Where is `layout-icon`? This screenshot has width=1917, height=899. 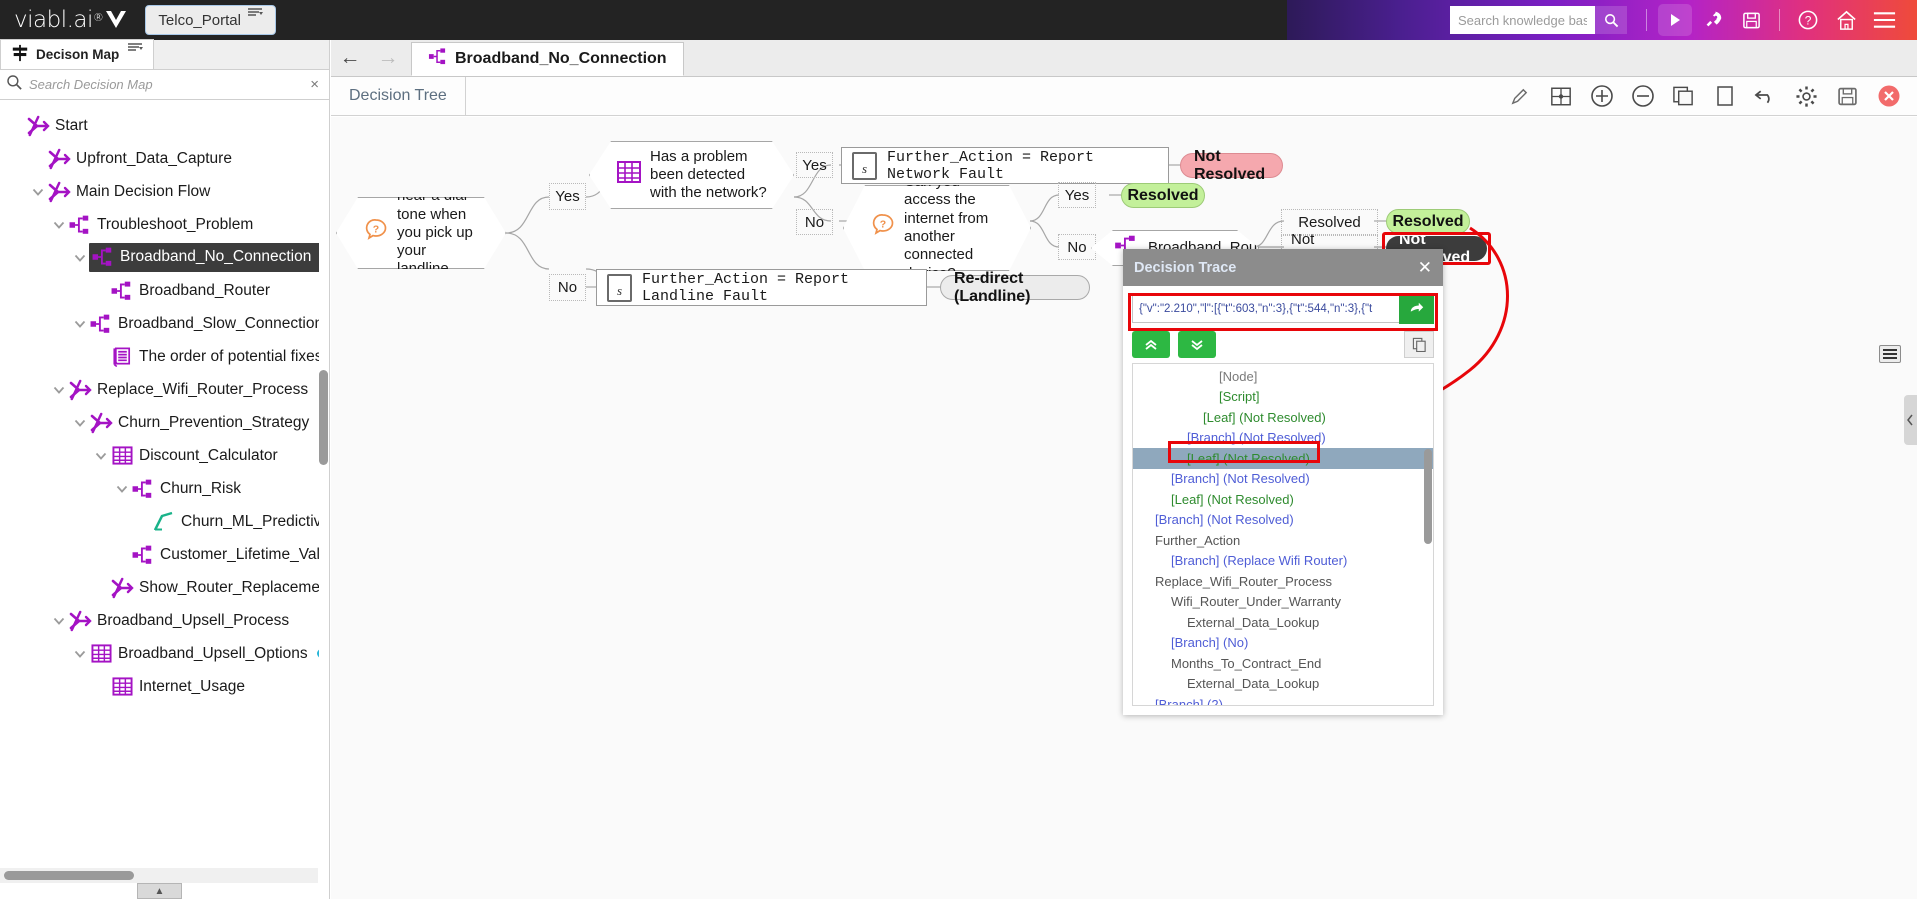
layout-icon is located at coordinates (1560, 96).